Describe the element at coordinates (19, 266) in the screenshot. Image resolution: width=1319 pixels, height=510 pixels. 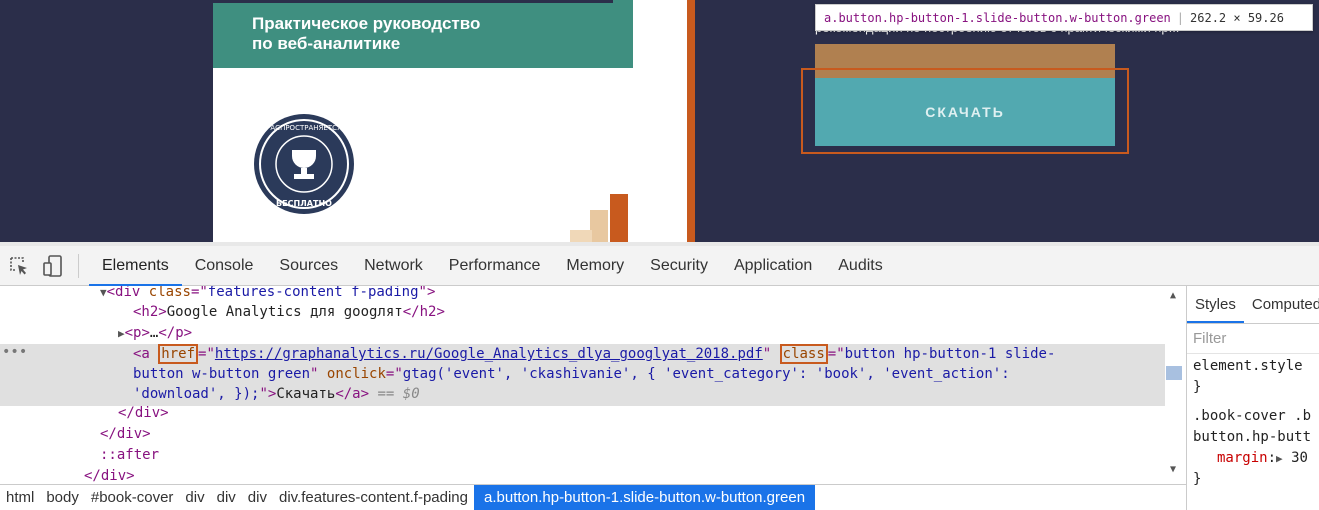
I see `inspect-element-icon` at that location.